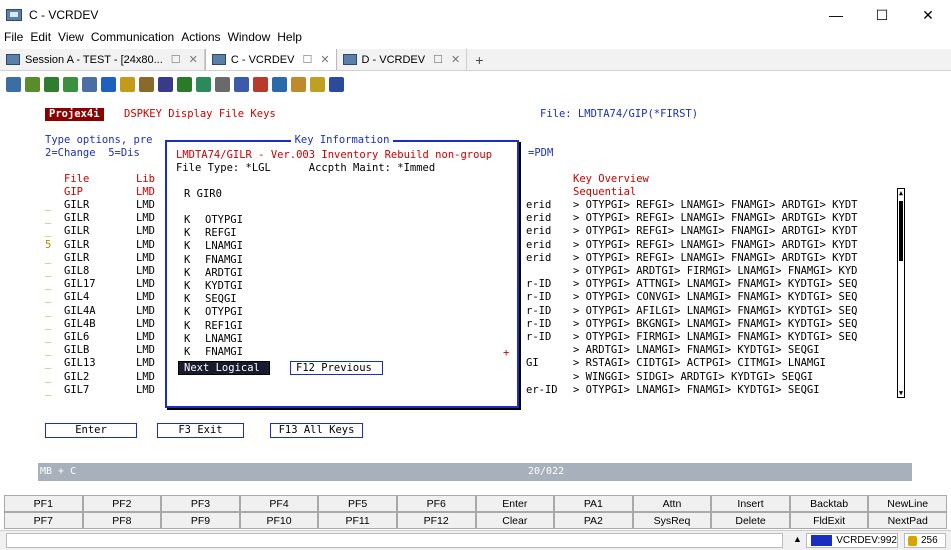  Describe the element at coordinates (436, 503) in the screenshot. I see `key-pf6-button: PF6` at that location.